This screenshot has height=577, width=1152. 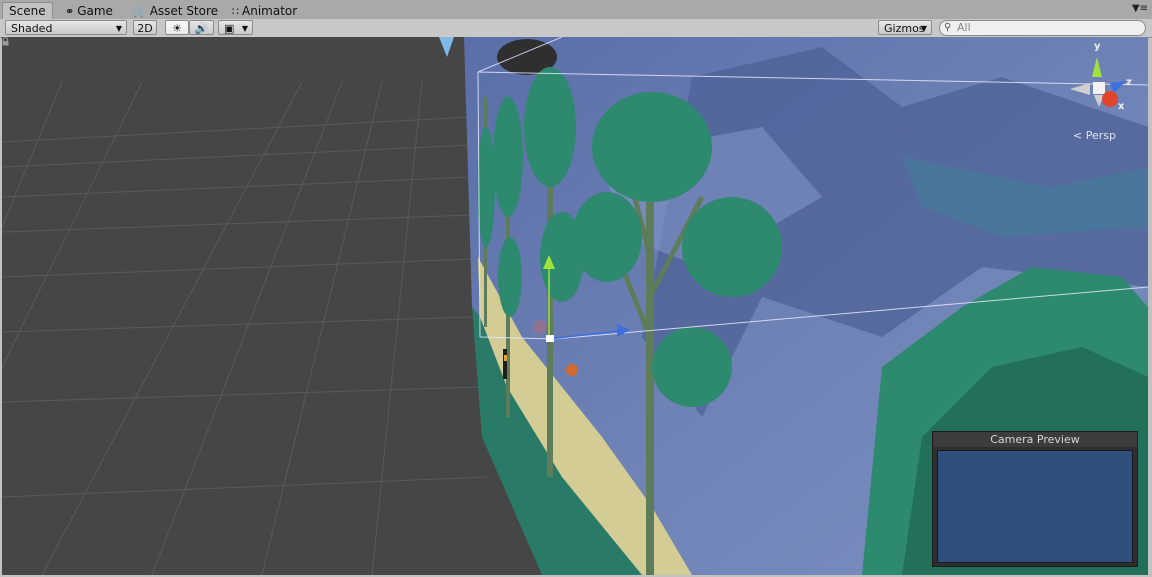 What do you see at coordinates (576, 28) in the screenshot?
I see `scene-toolbar: Shaded ▼ 2D ☀ 🔊 ▣ ▼ Gizmos ▼ ⚲ All` at bounding box center [576, 28].